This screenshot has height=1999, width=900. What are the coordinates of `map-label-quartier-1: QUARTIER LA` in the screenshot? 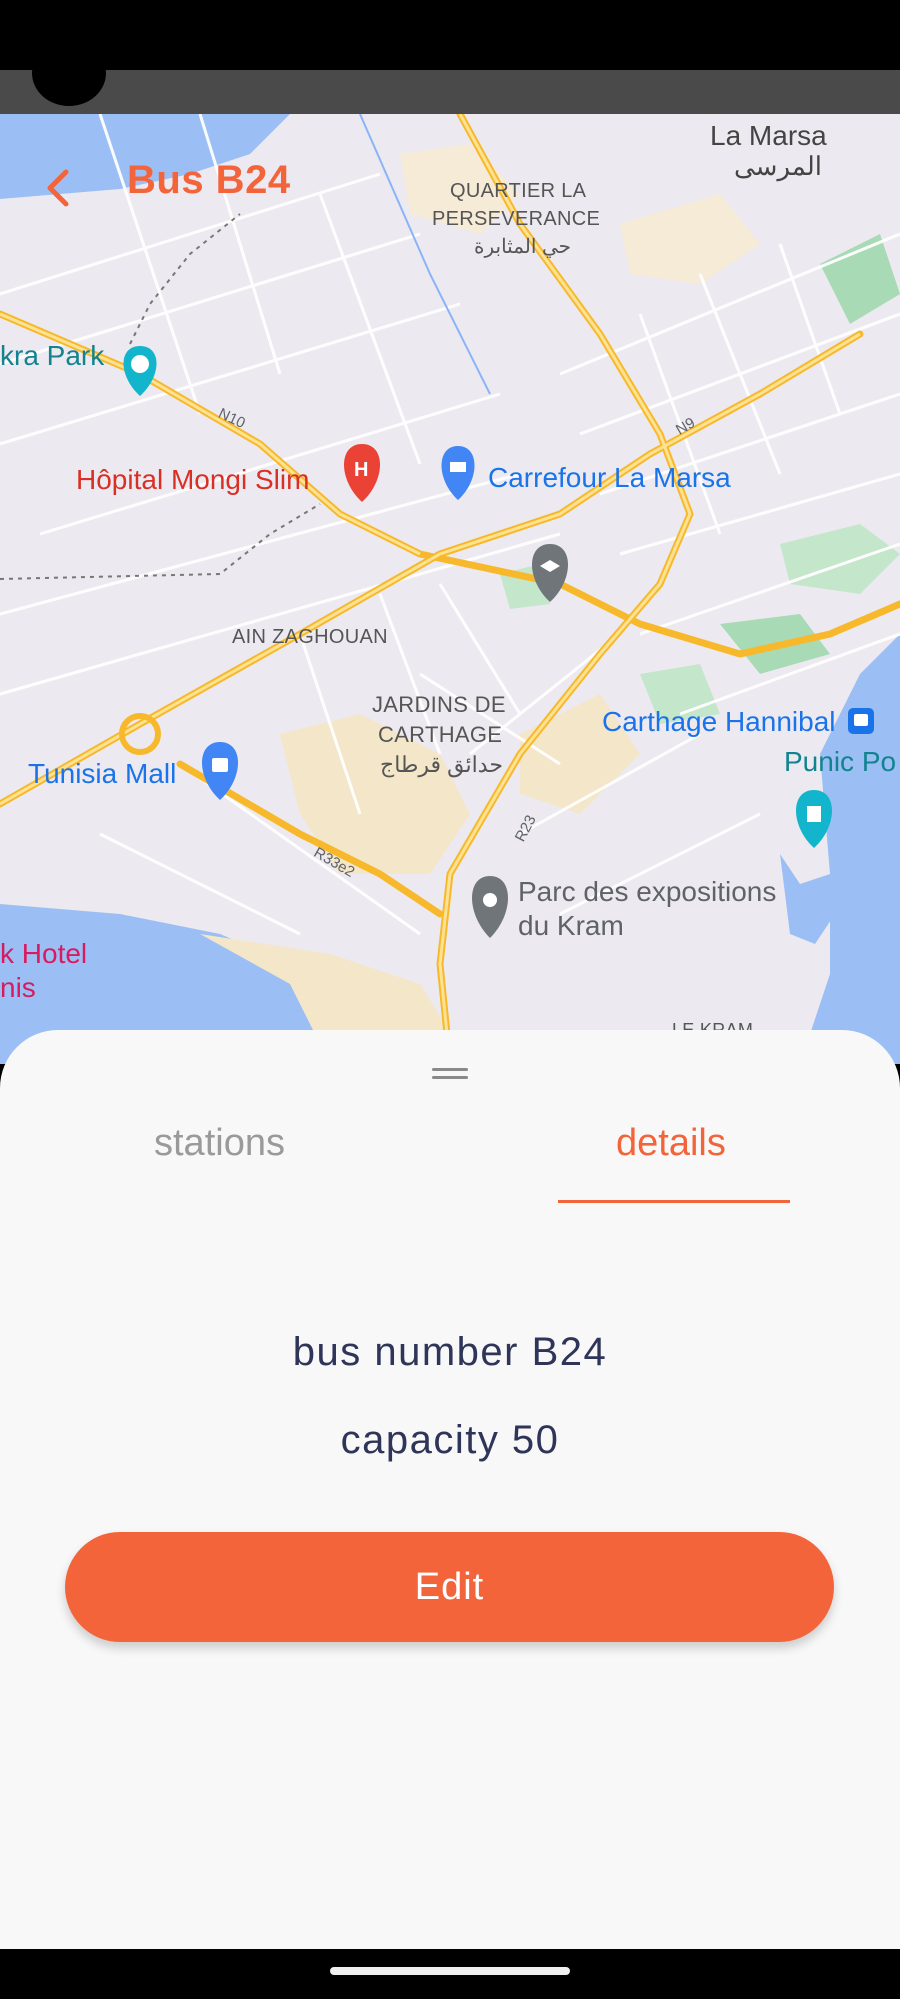 It's located at (518, 191).